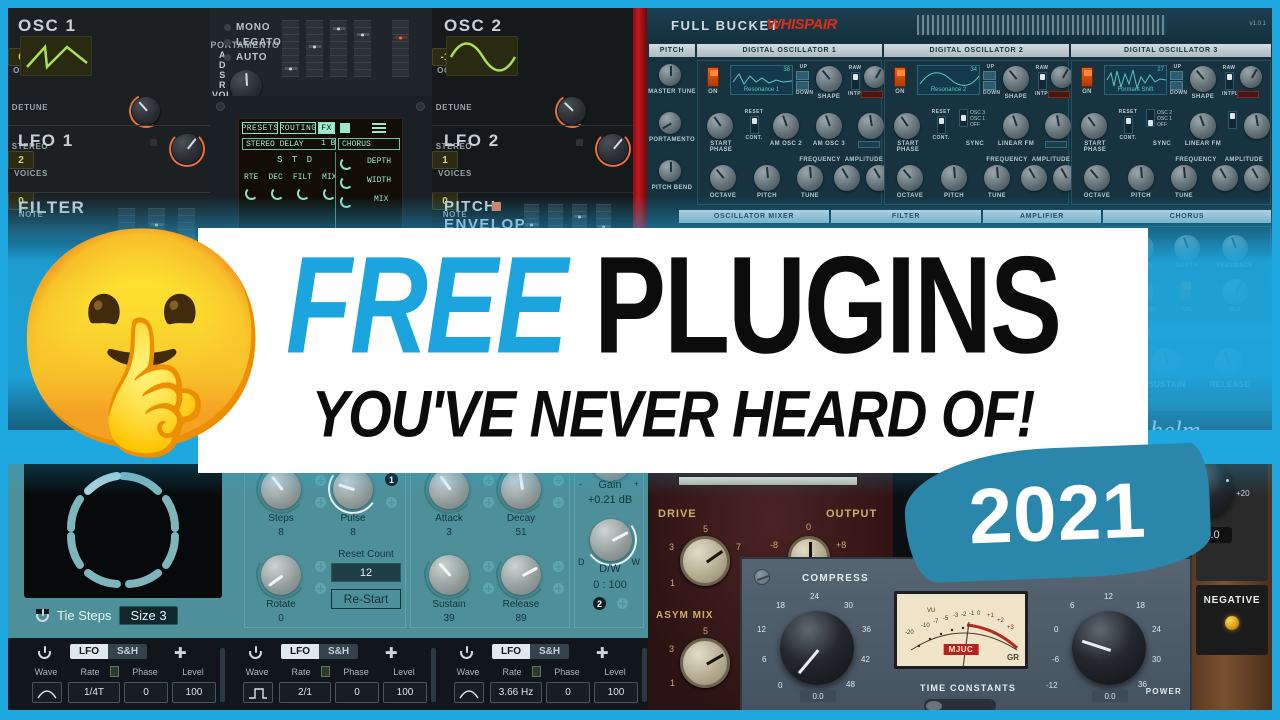  What do you see at coordinates (713, 77) in the screenshot?
I see `osc1-on-button` at bounding box center [713, 77].